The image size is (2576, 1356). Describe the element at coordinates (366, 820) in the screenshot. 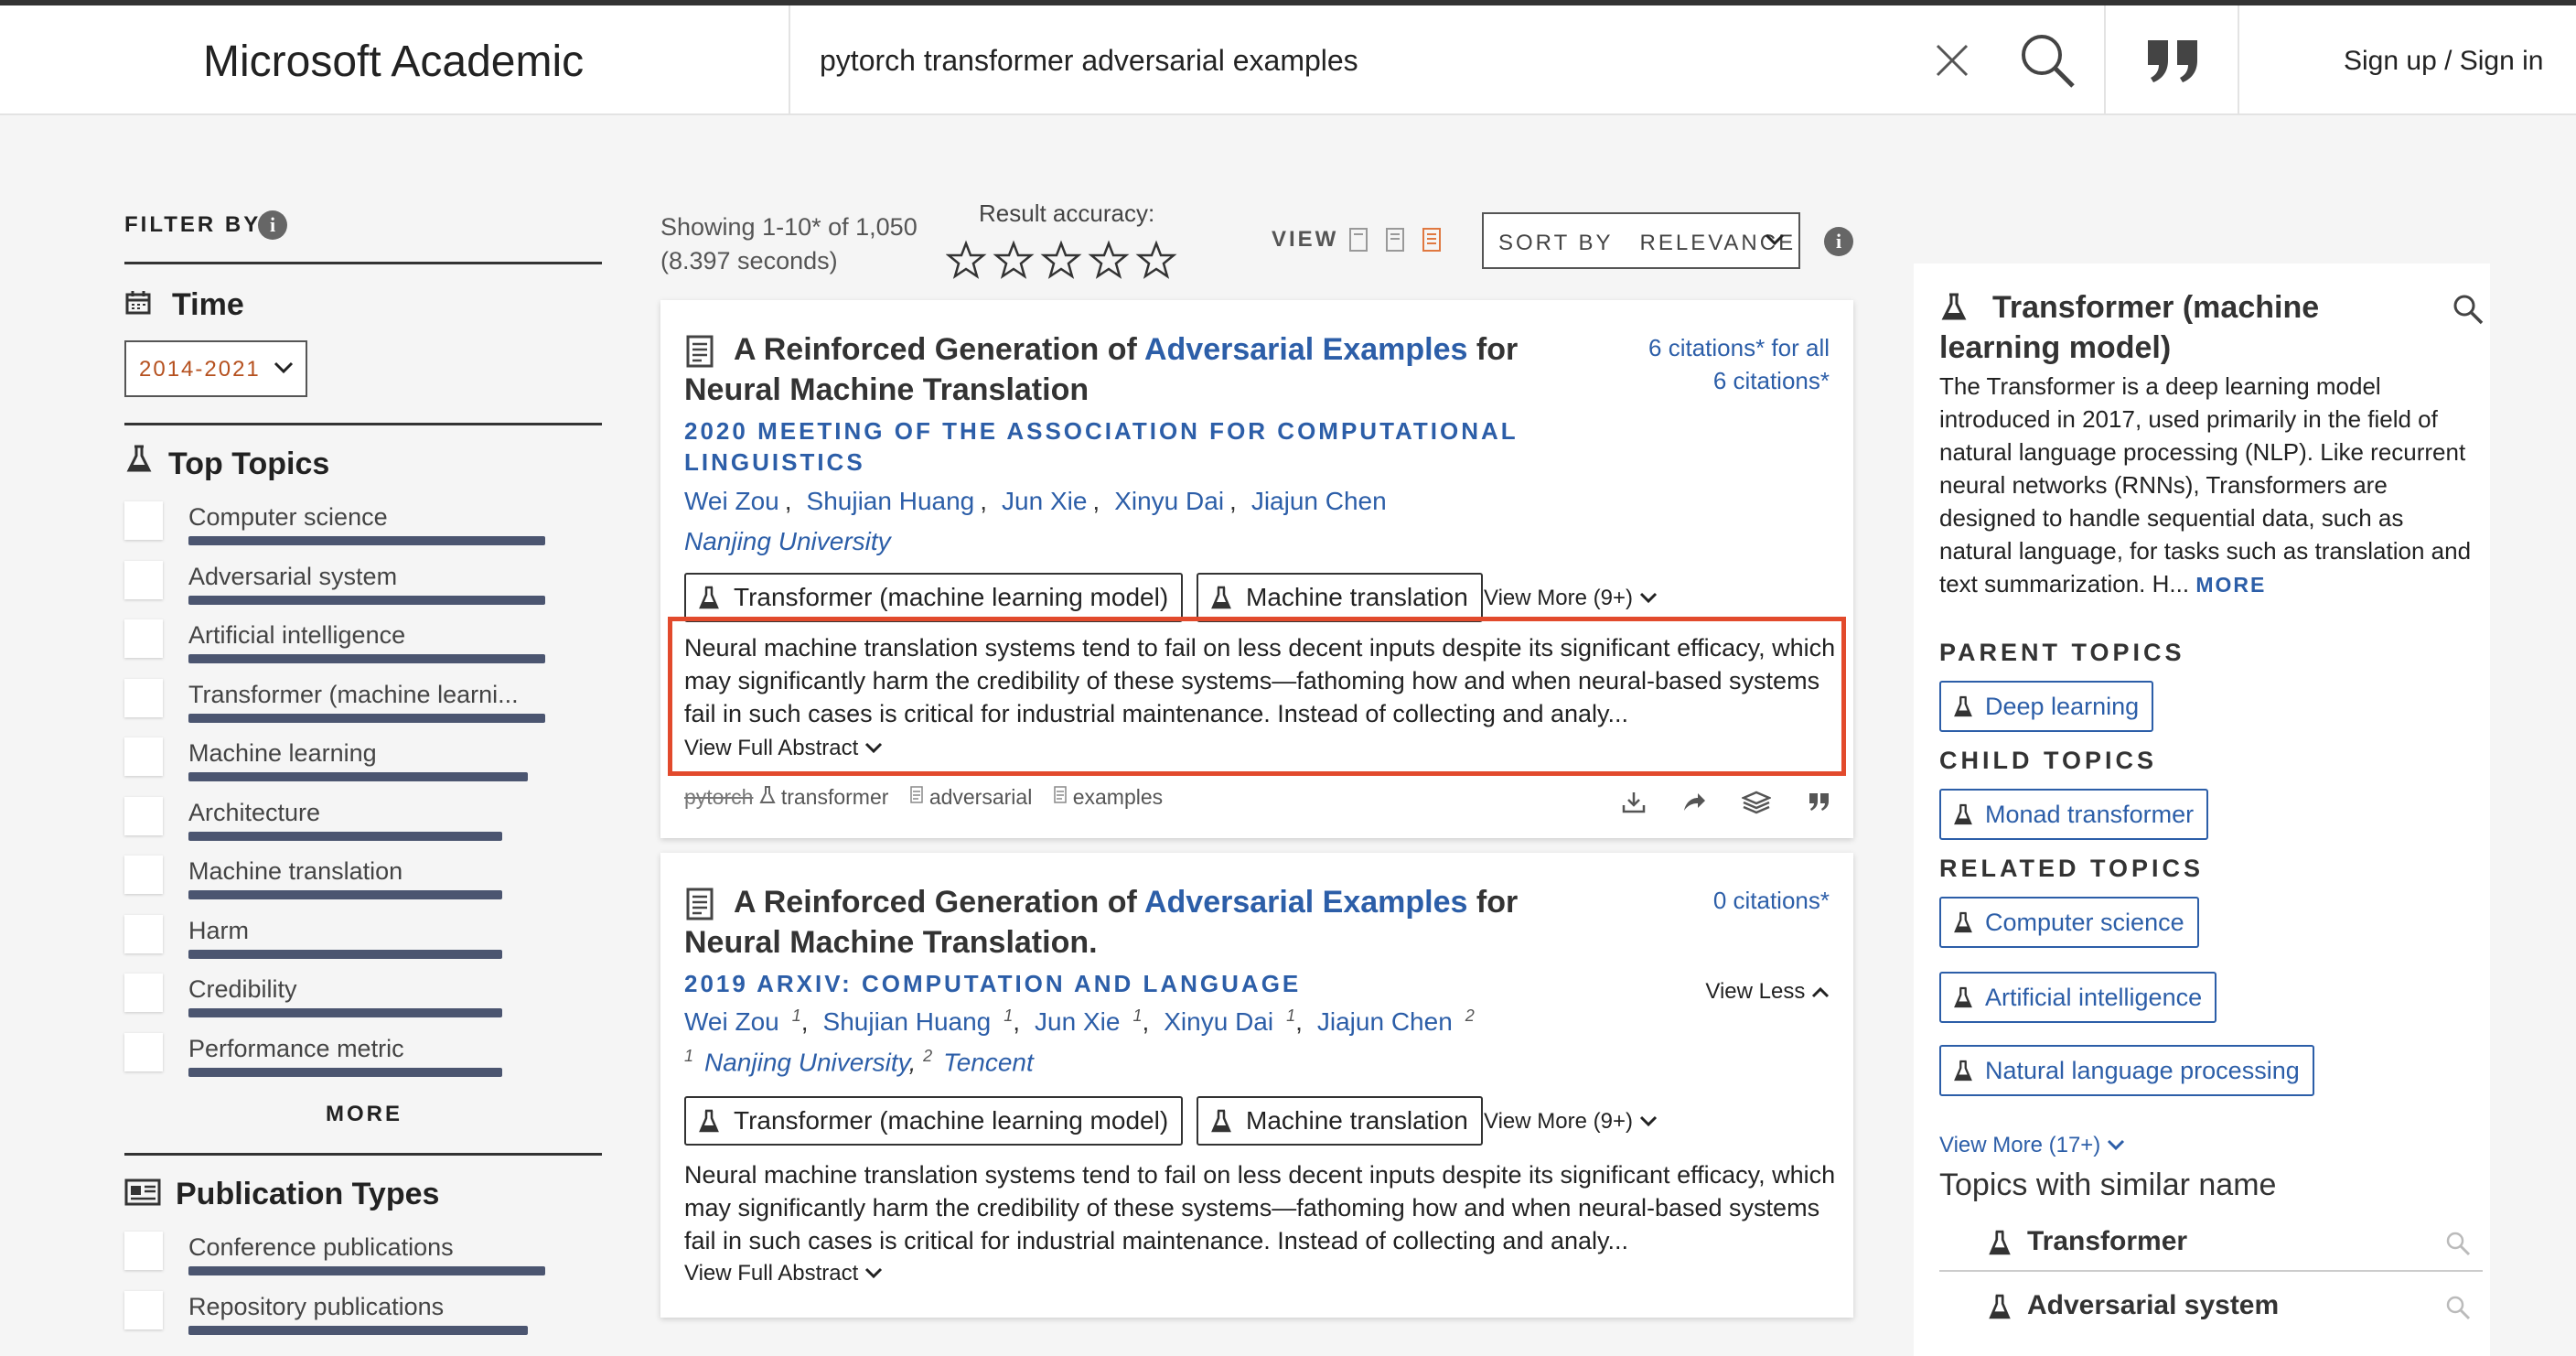

I see `filter-option: Architecture` at that location.